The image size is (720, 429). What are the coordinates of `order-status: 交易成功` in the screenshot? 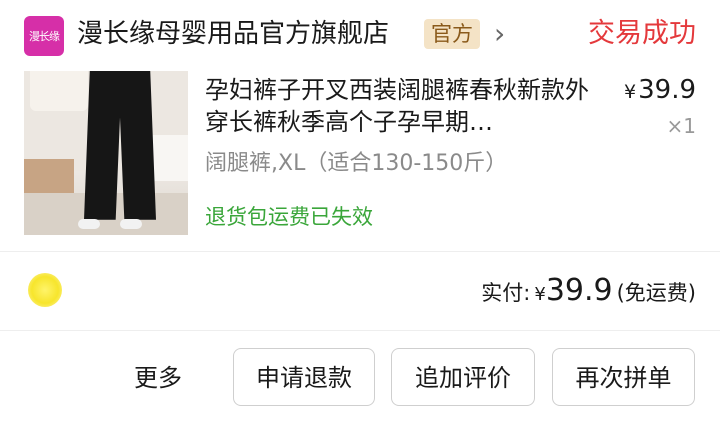 It's located at (642, 33).